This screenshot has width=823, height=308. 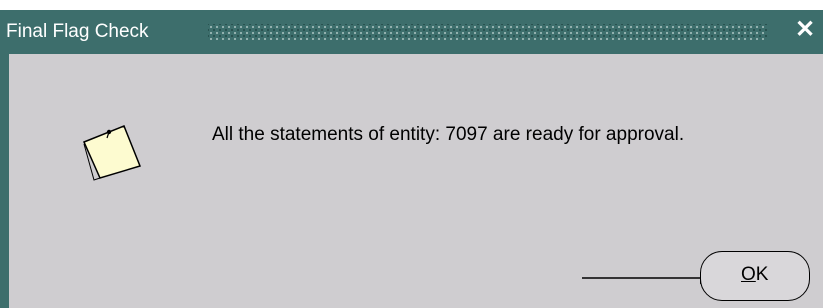 What do you see at coordinates (488, 32) in the screenshot?
I see `title-bar-pattern` at bounding box center [488, 32].